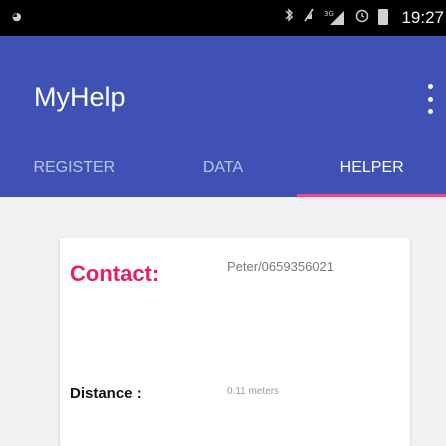 Image resolution: width=446 pixels, height=446 pixels. I want to click on tab-bar: REGISTER DATA HELPER, so click(223, 173).